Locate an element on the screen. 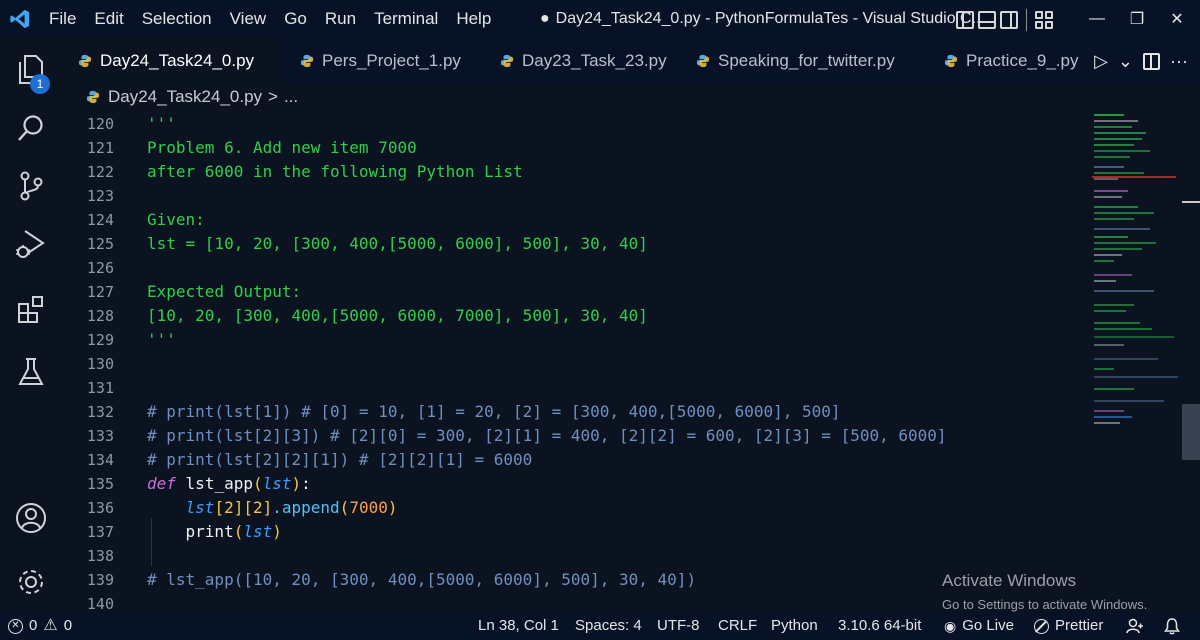 The image size is (1200, 640). layout-divider is located at coordinates (1026, 20).